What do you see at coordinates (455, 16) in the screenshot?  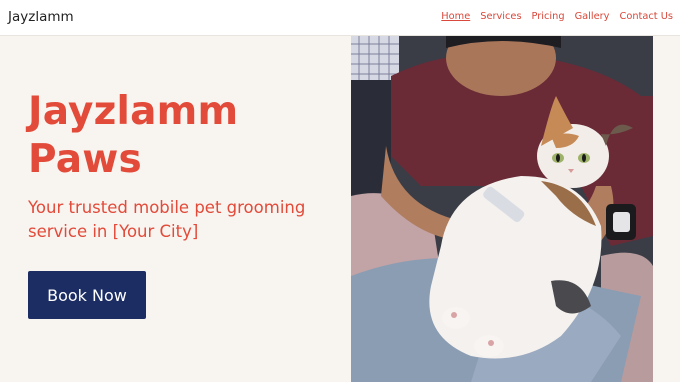 I see `nav-home-link: Home` at bounding box center [455, 16].